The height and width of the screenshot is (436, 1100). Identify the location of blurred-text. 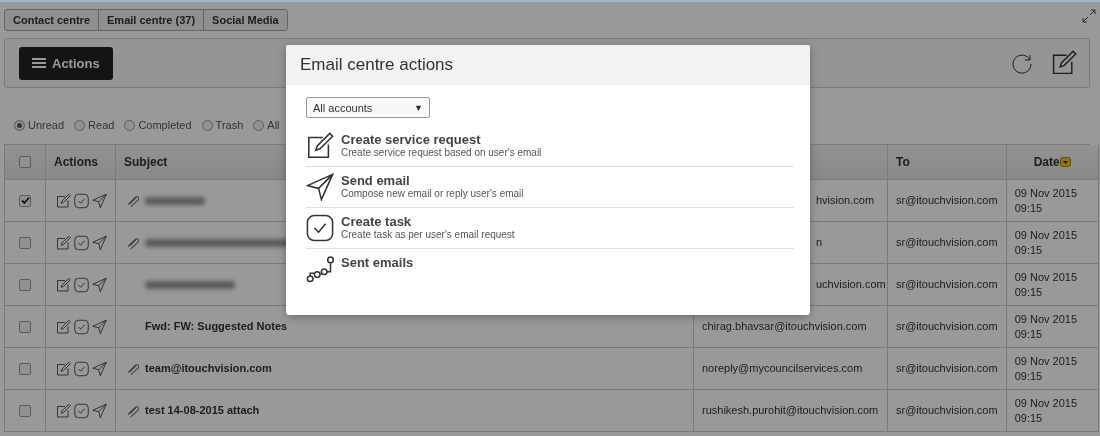
(175, 200).